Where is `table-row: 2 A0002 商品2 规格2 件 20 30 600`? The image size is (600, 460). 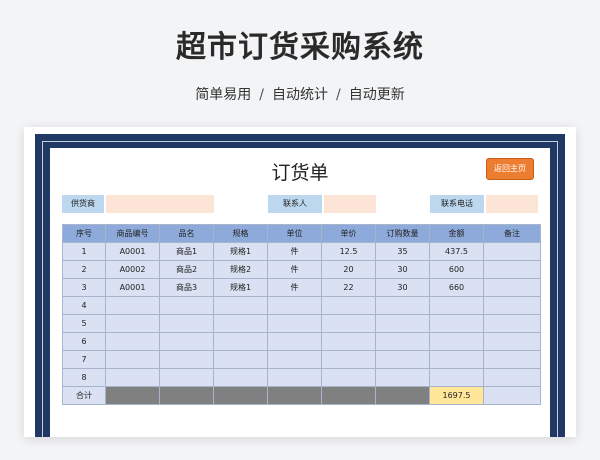 table-row: 2 A0002 商品2 规格2 件 20 30 600 is located at coordinates (301, 269).